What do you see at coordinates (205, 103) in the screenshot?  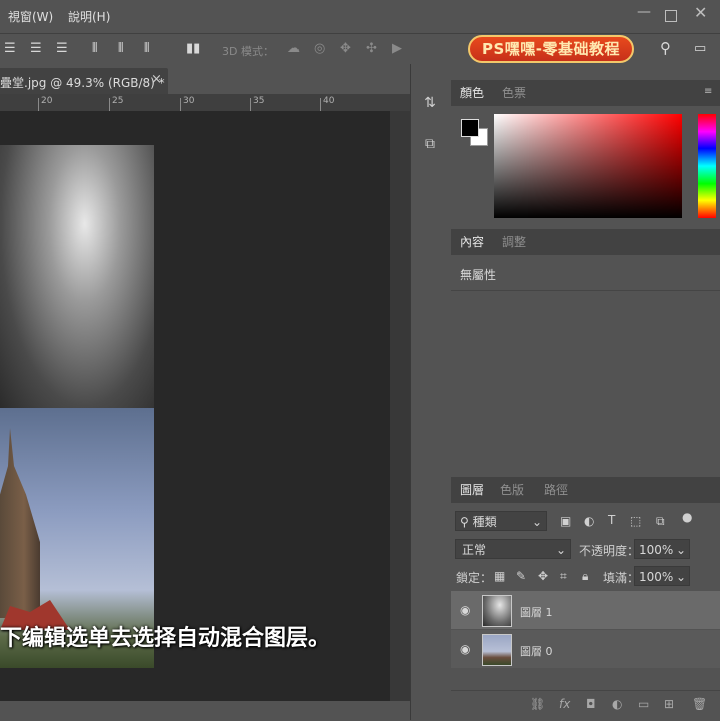 I see `horizontal-ruler` at bounding box center [205, 103].